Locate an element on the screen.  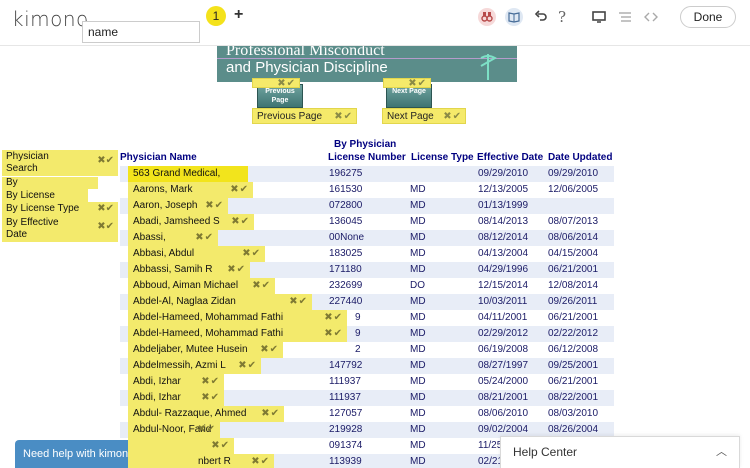
physician-name-tag: Aaron, Joseph ✖✔ is located at coordinates (178, 206).